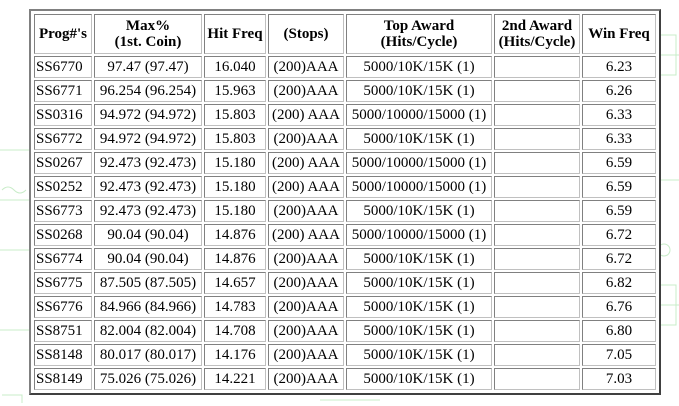  What do you see at coordinates (235, 331) in the screenshot?
I see `cell-hit-freq: 14.708` at bounding box center [235, 331].